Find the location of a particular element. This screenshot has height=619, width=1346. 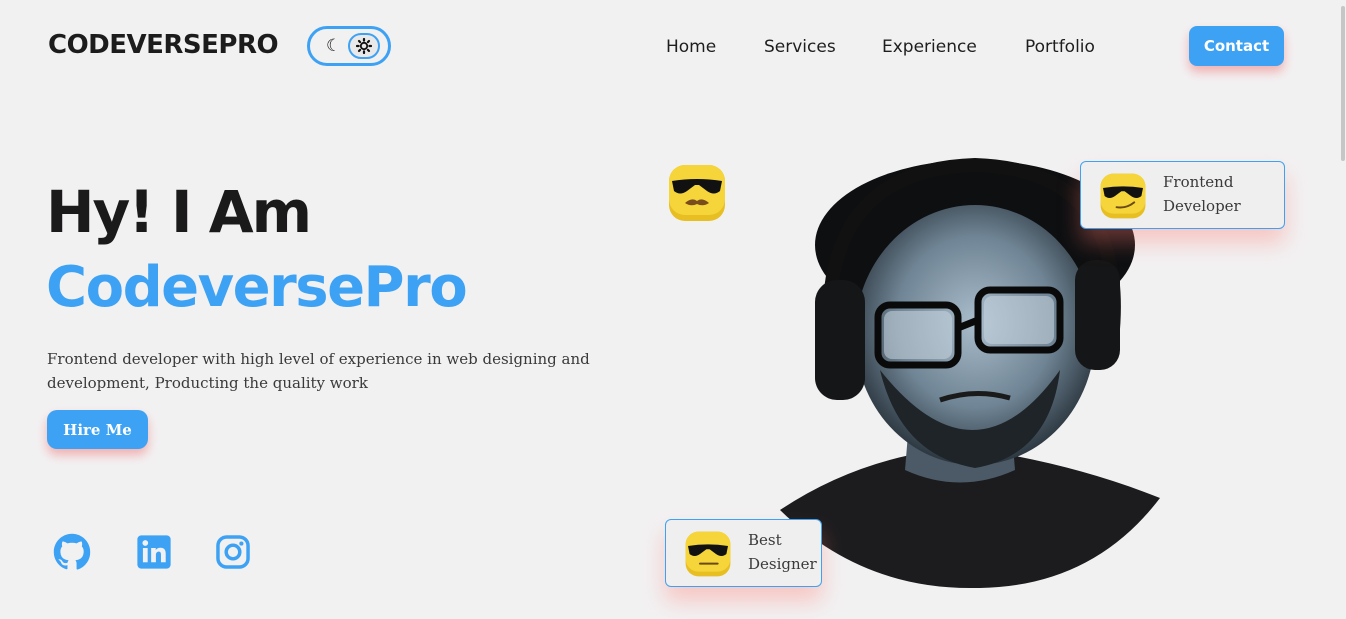

badge-frontend-line1: Frontend is located at coordinates (1198, 182).